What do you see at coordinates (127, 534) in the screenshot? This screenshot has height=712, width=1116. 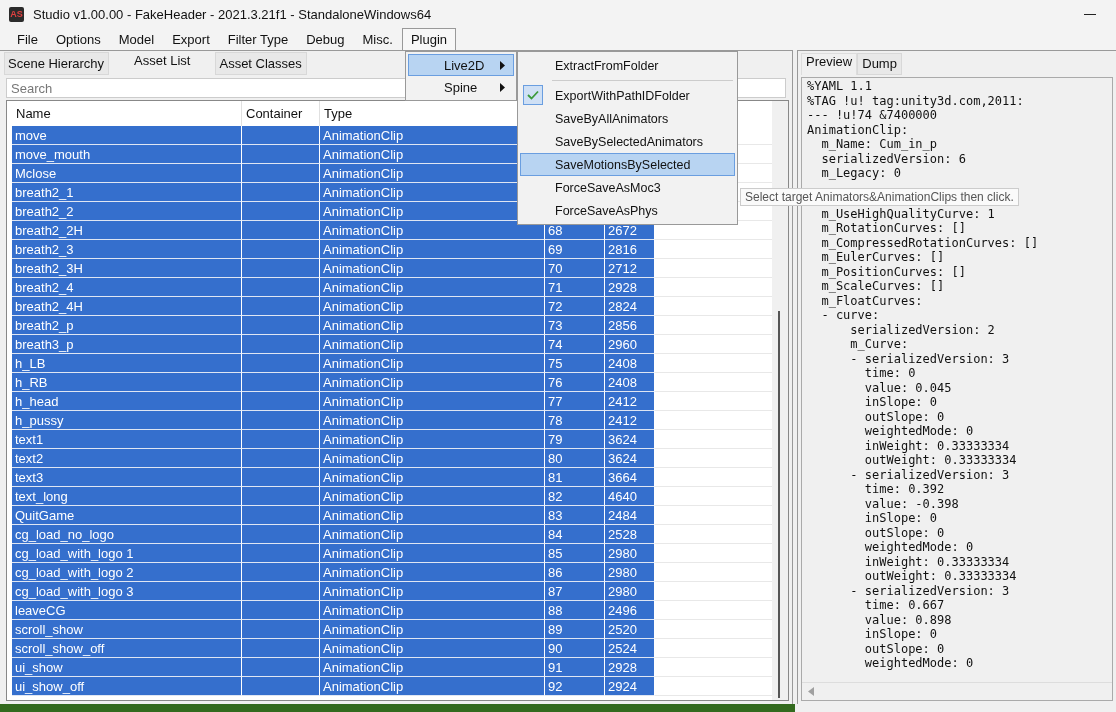 I see `table-cell: cg_load_no_logo` at bounding box center [127, 534].